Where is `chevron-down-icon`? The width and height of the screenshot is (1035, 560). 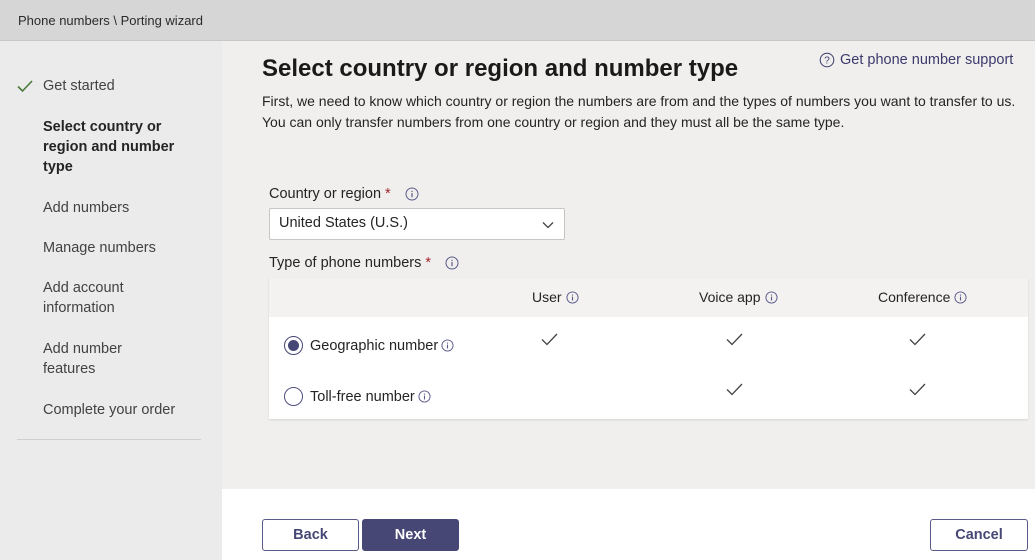
chevron-down-icon is located at coordinates (548, 225).